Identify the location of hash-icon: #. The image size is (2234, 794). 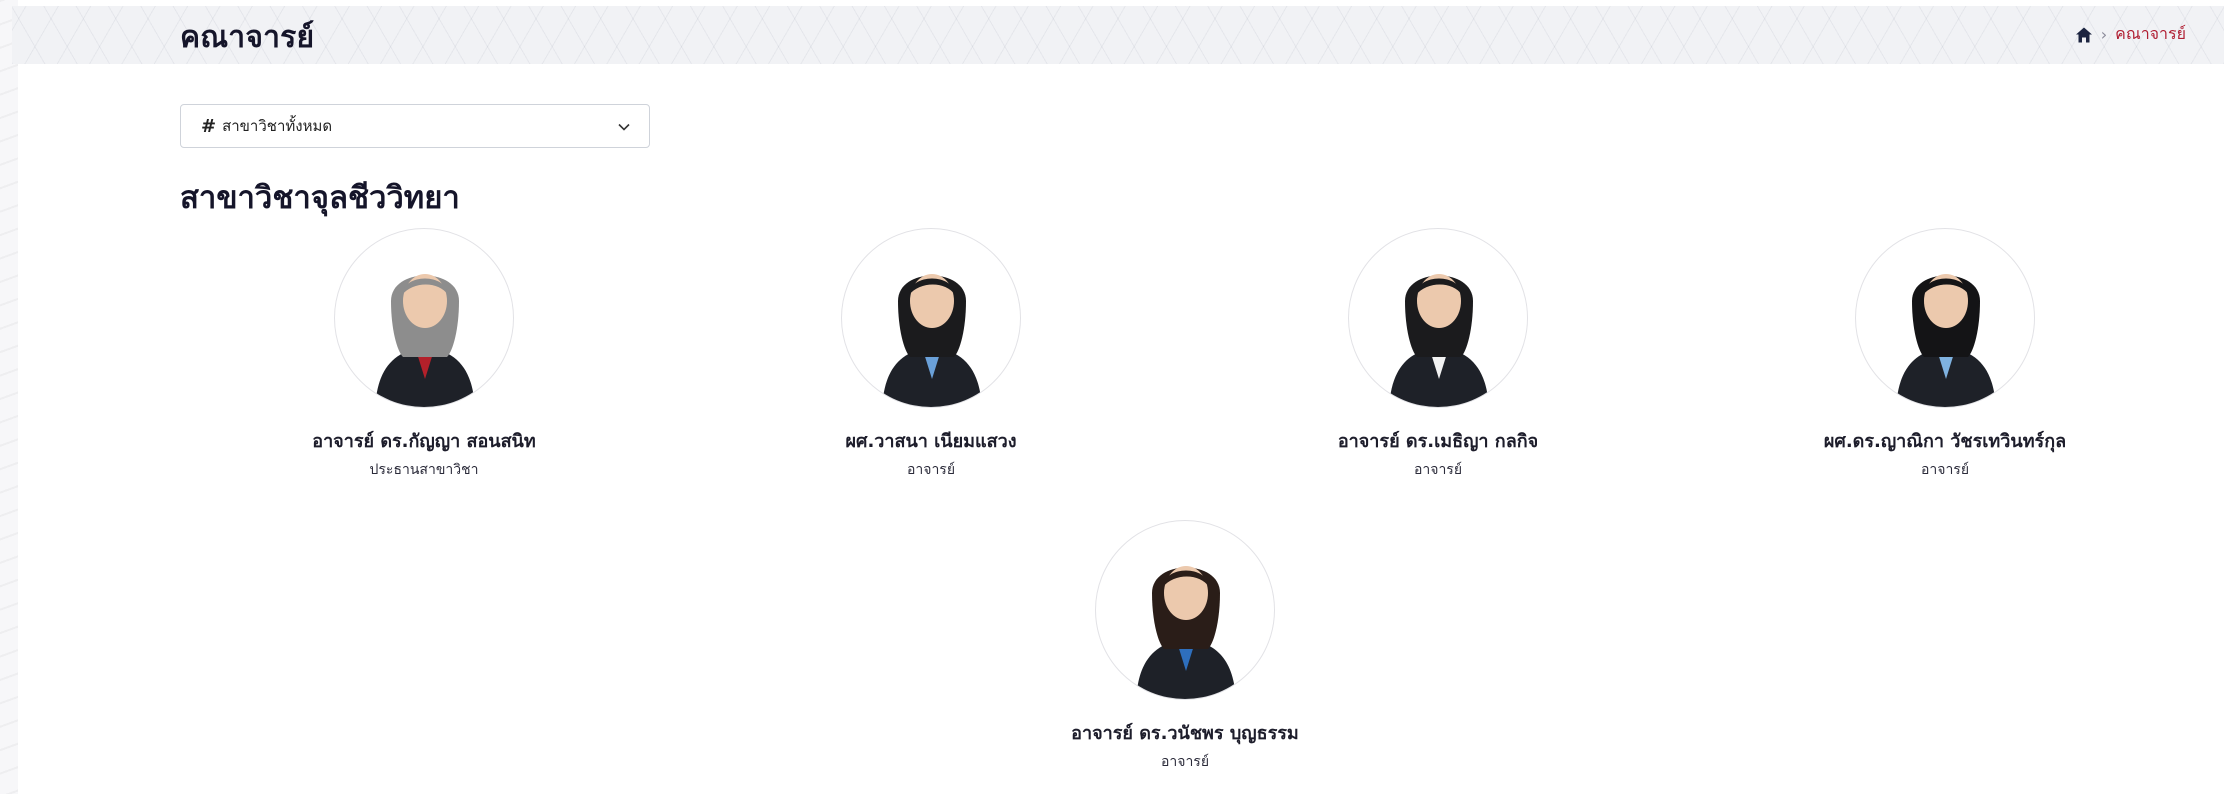
(209, 126).